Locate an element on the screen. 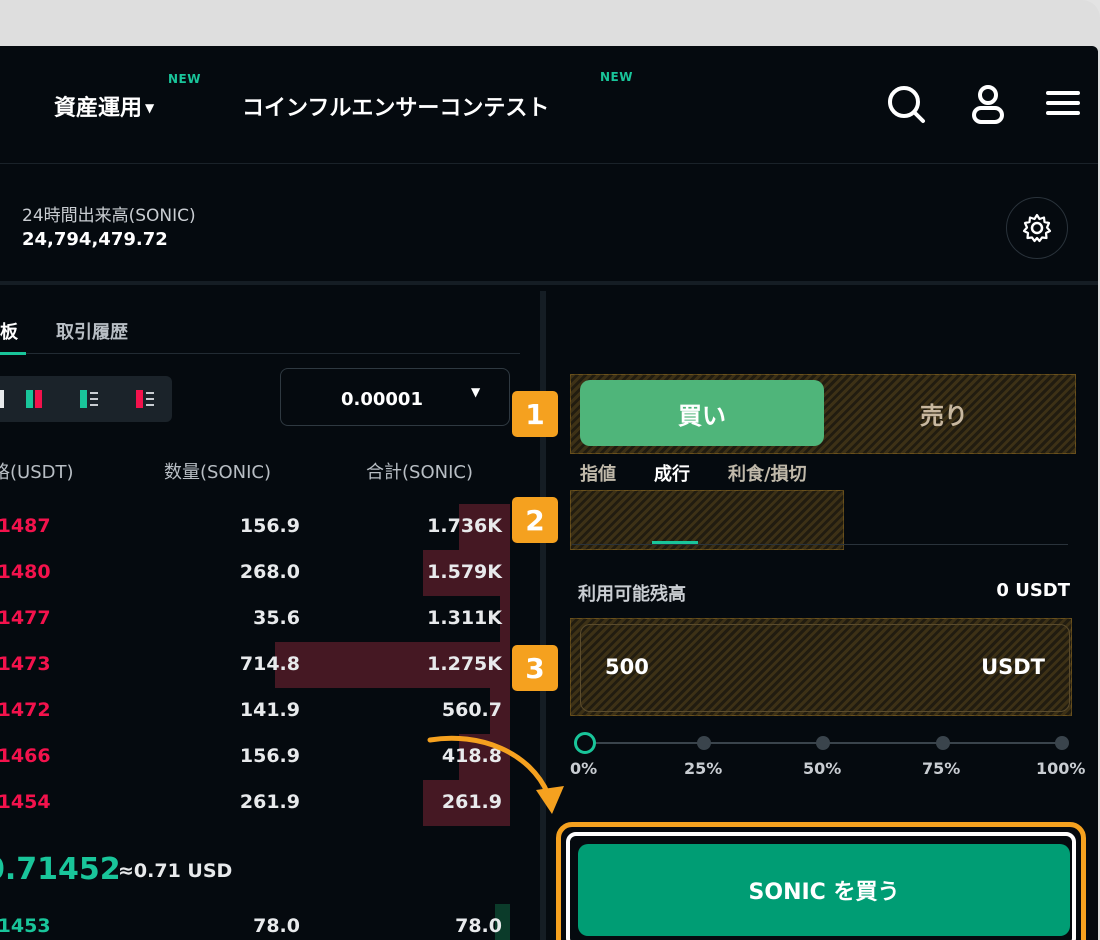  slider-label: 50% is located at coordinates (822, 768).